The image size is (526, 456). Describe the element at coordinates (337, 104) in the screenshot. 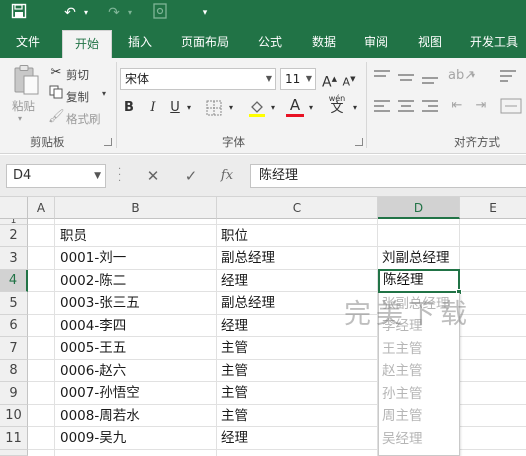

I see `phonetic-button: wén 文` at that location.